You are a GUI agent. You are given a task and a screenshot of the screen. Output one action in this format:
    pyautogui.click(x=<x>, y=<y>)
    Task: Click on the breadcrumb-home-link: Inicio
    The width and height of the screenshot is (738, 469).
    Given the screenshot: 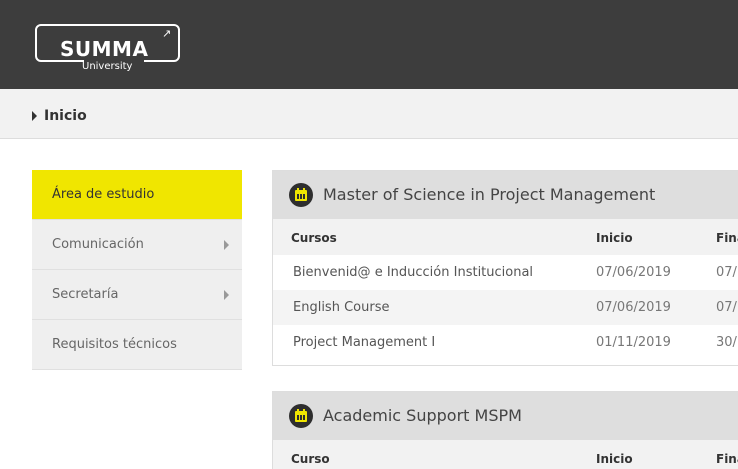 What is the action you would take?
    pyautogui.click(x=65, y=116)
    